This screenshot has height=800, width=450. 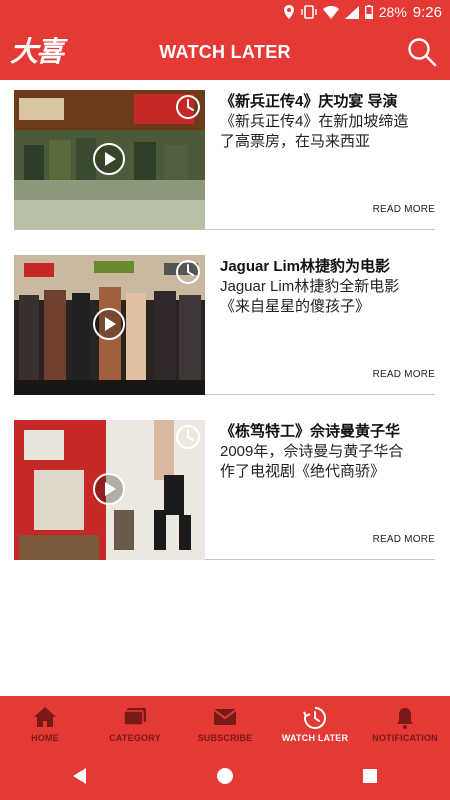 What do you see at coordinates (80, 776) in the screenshot?
I see `back-icon` at bounding box center [80, 776].